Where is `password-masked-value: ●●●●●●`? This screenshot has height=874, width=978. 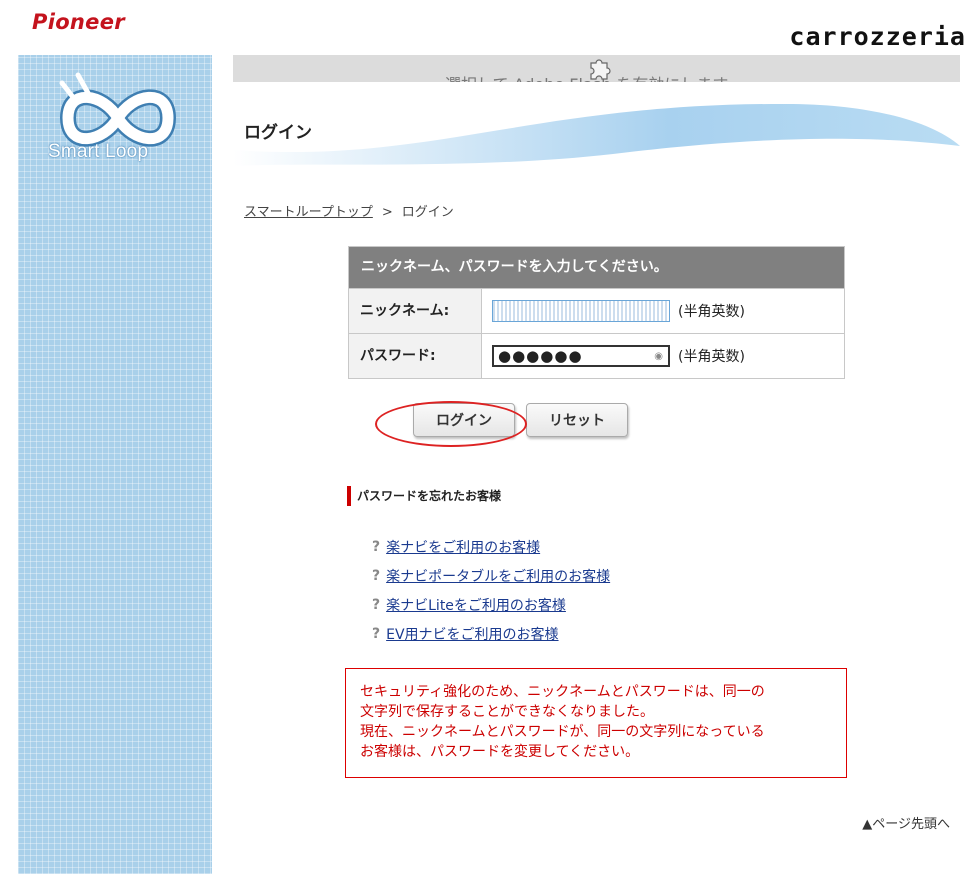 password-masked-value: ●●●●●● is located at coordinates (540, 356).